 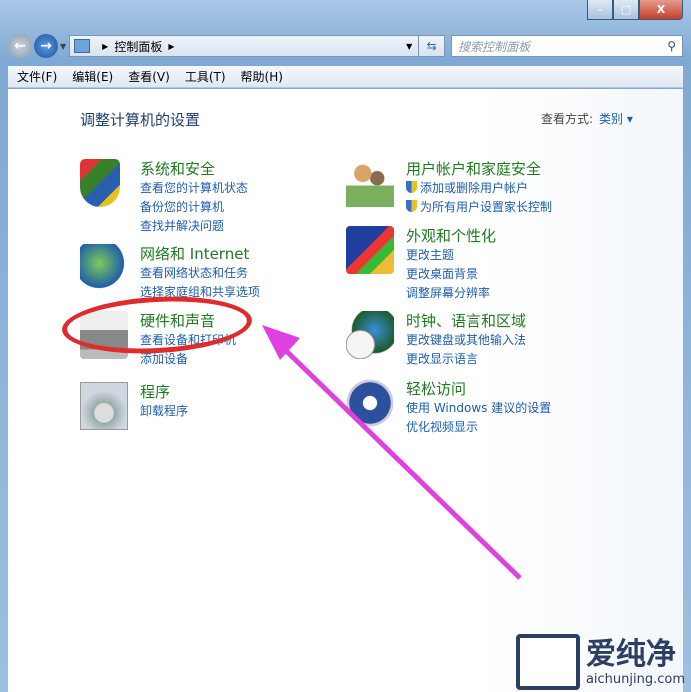 What do you see at coordinates (478, 389) in the screenshot?
I see `category-title: 轻松访问` at bounding box center [478, 389].